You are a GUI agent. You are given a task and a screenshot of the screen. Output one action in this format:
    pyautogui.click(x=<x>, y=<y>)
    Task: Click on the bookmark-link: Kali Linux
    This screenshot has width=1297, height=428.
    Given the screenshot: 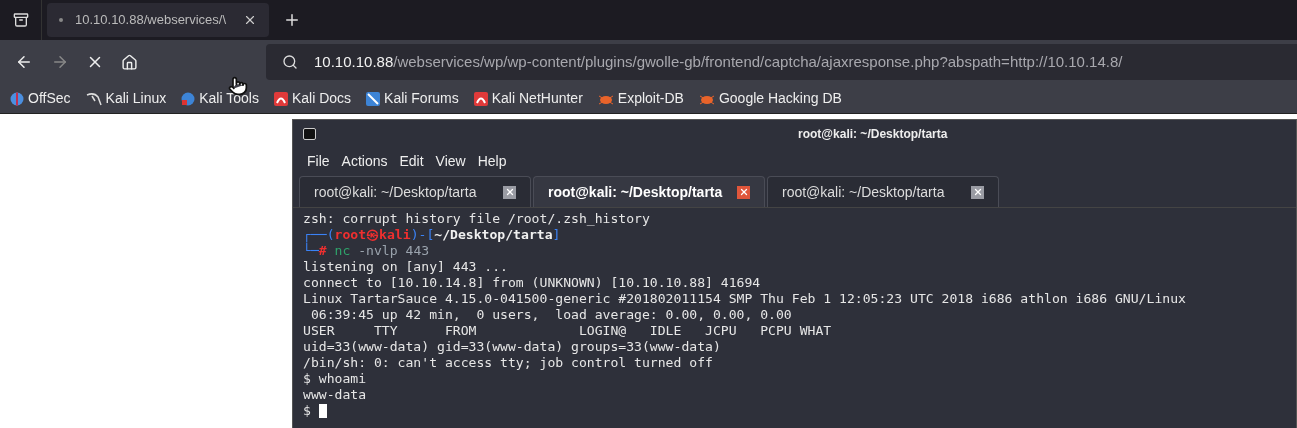 What is the action you would take?
    pyautogui.click(x=136, y=98)
    